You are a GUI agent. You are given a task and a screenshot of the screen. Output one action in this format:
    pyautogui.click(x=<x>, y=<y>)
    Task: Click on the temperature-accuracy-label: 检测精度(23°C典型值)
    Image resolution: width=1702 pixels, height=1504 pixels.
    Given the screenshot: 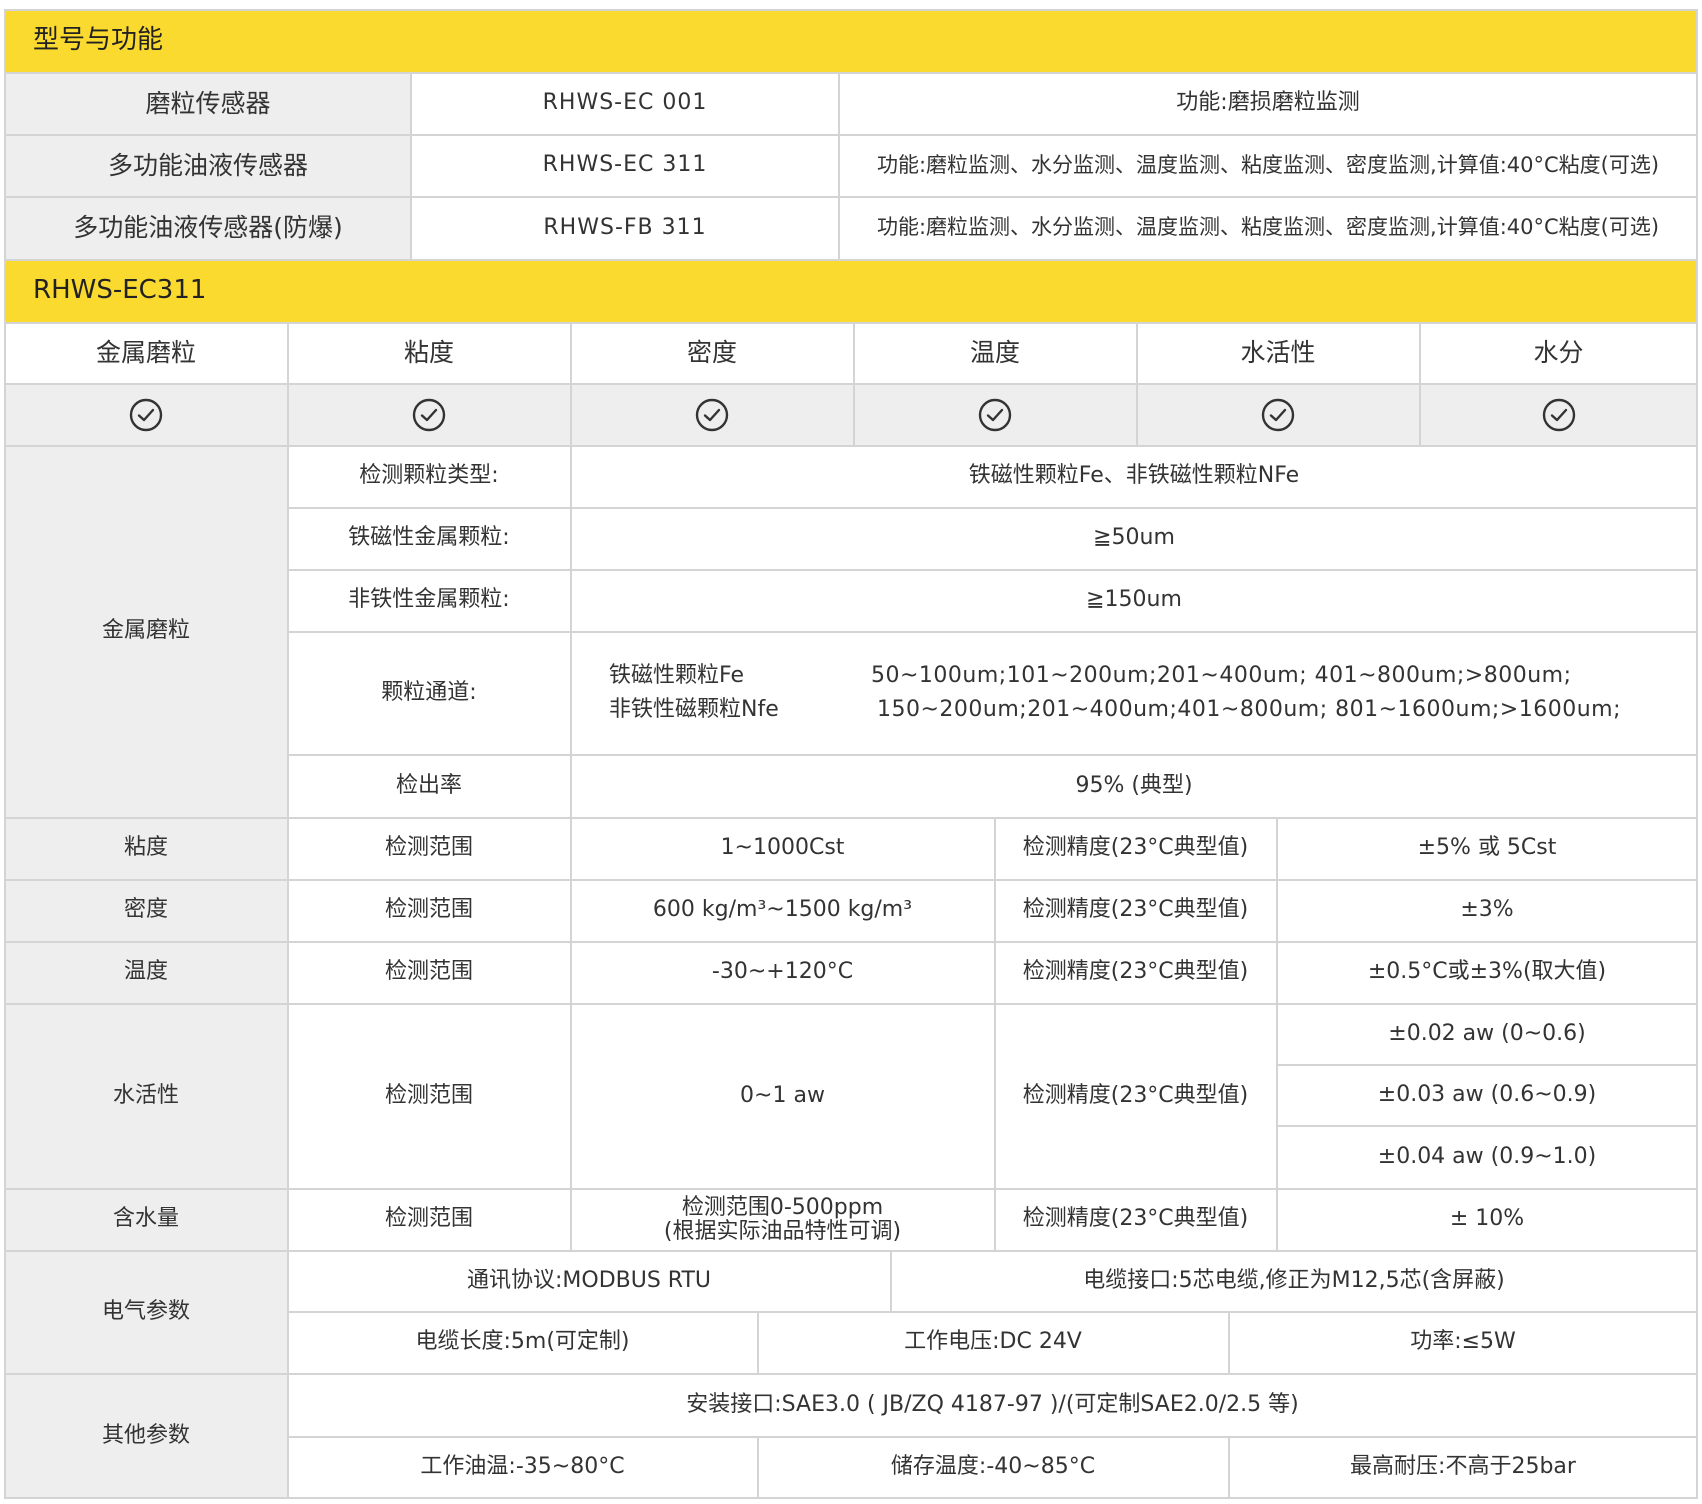 What is the action you would take?
    pyautogui.click(x=1135, y=972)
    